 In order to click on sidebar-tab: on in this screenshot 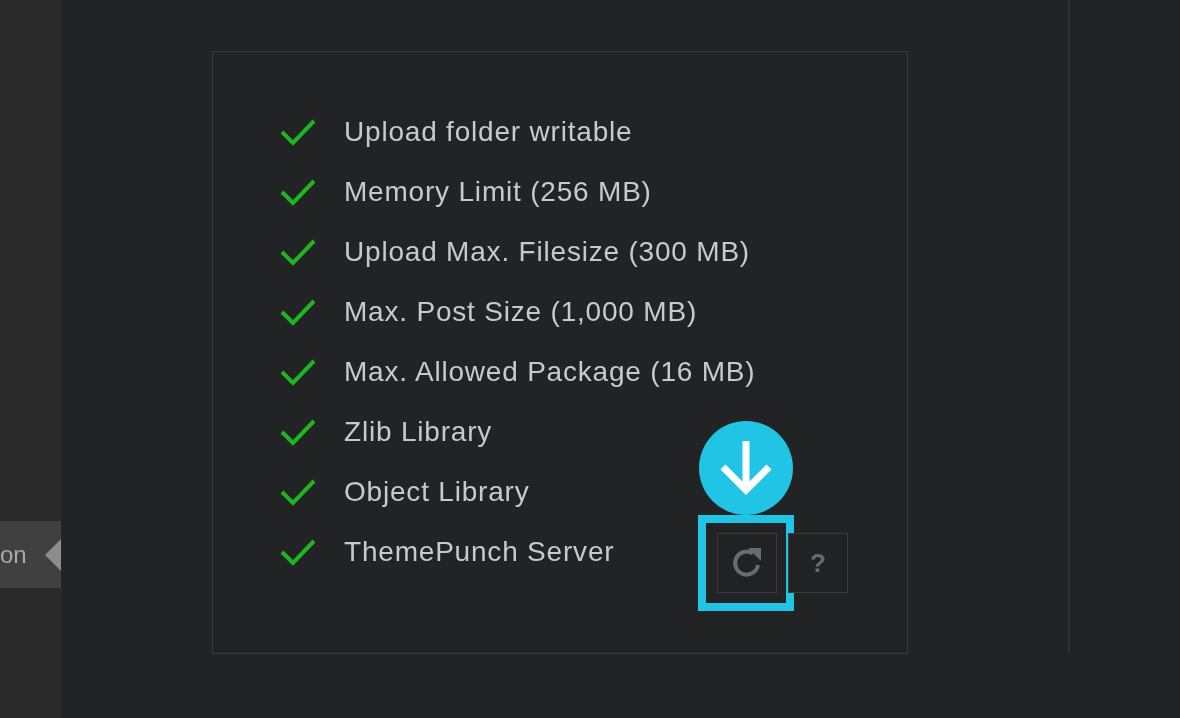, I will do `click(30, 554)`.